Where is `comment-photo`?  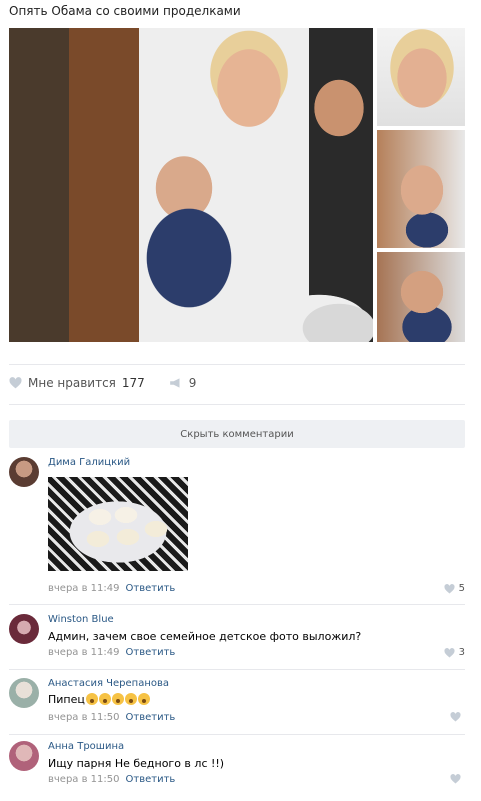
comment-photo is located at coordinates (118, 524).